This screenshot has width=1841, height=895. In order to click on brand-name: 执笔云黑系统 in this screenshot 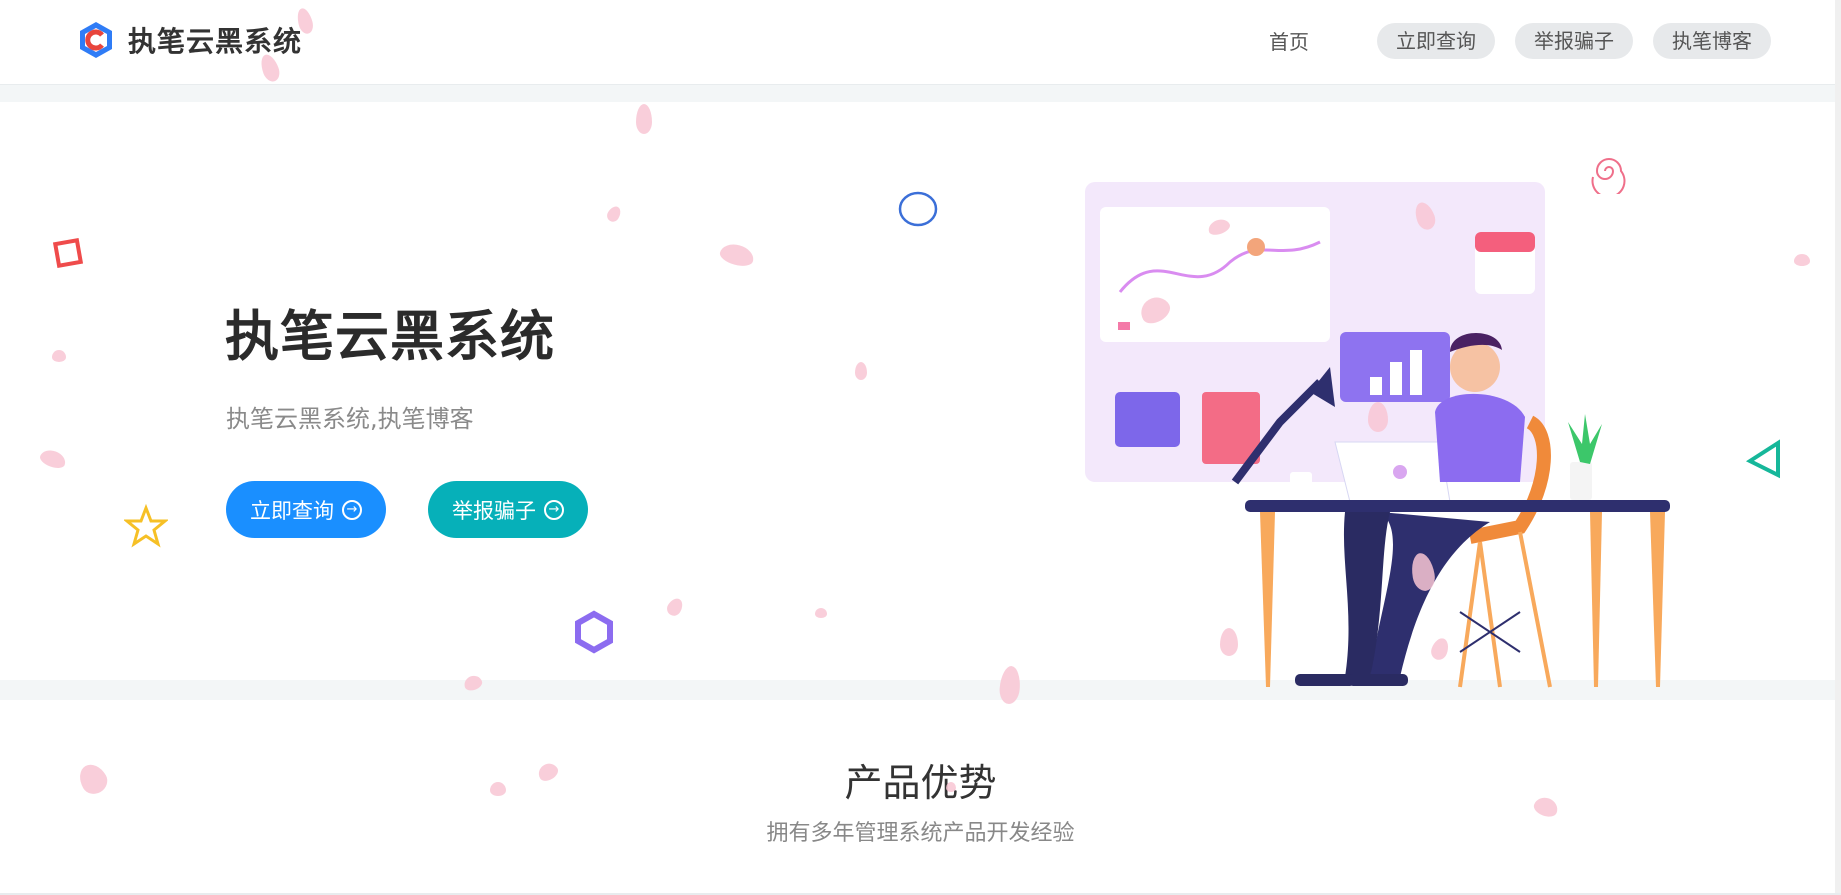, I will do `click(215, 41)`.